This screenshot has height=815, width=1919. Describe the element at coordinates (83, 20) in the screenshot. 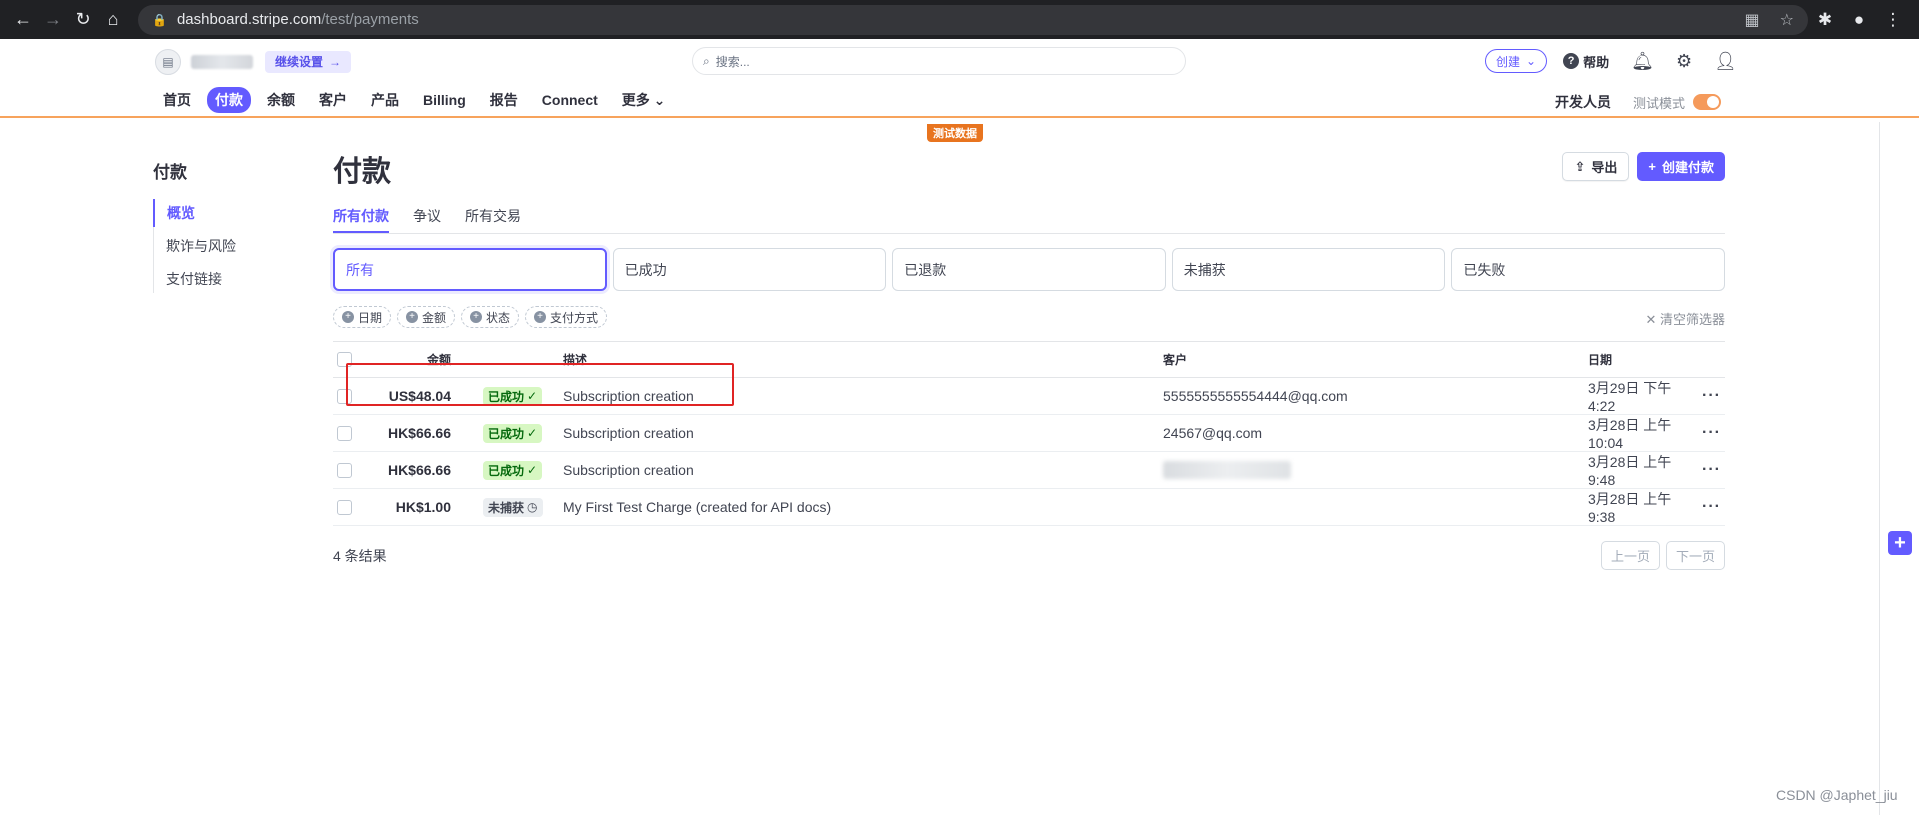

I see `reload-icon: ↻` at that location.